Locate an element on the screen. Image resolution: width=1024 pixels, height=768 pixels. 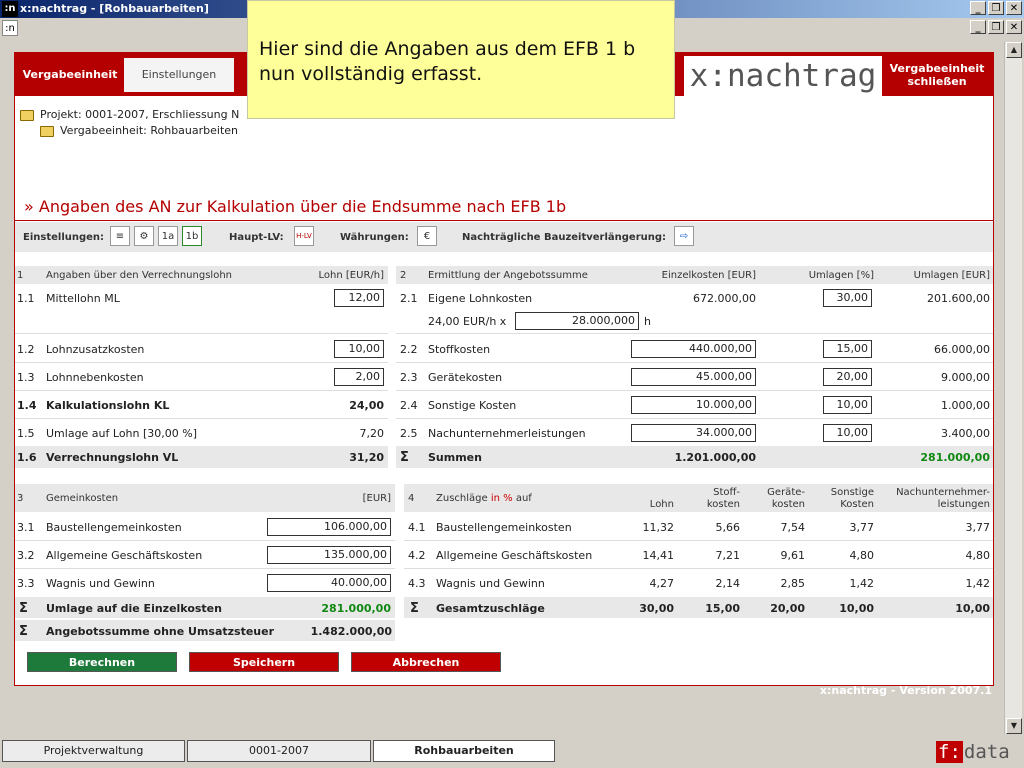
child-restore-button: ❒ is located at coordinates (996, 27).